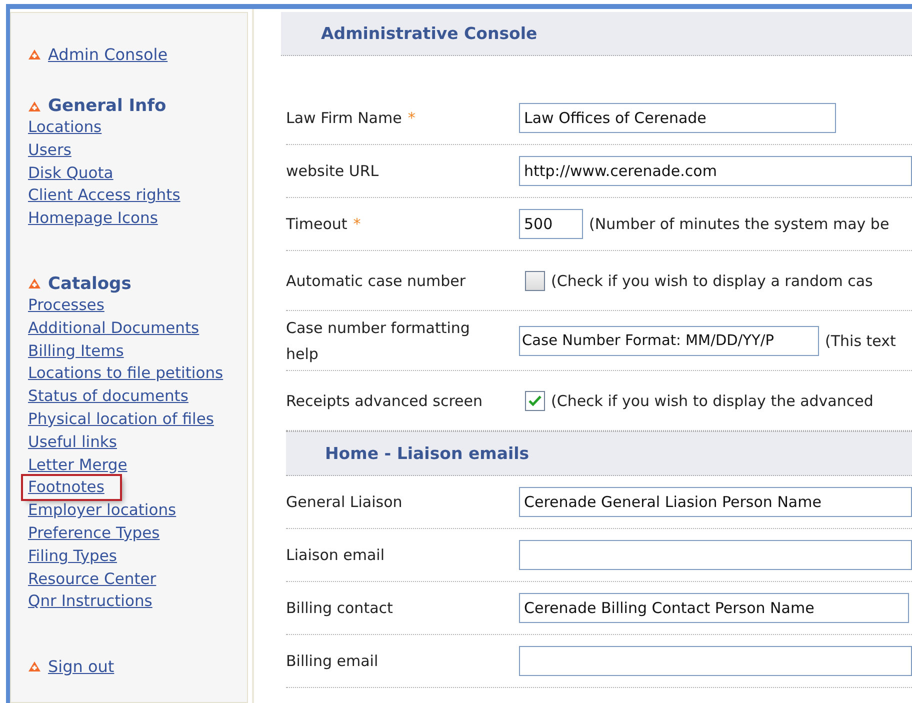 The image size is (912, 703). I want to click on sidebar-link: Useful links, so click(72, 442).